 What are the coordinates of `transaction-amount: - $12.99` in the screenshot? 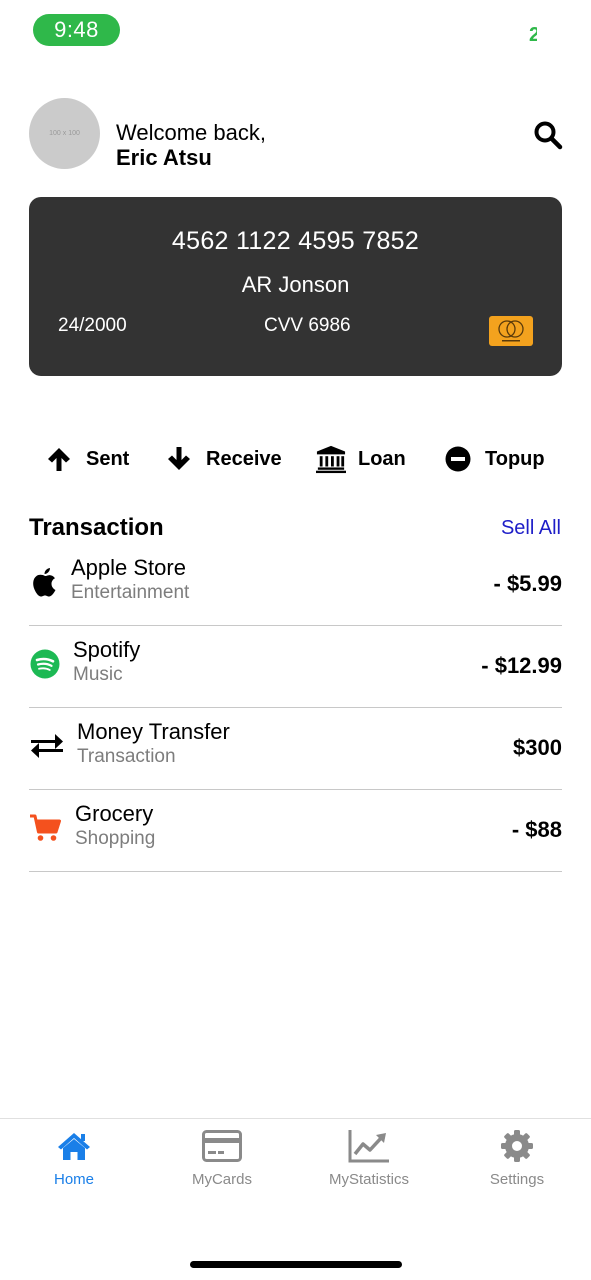 It's located at (521, 665).